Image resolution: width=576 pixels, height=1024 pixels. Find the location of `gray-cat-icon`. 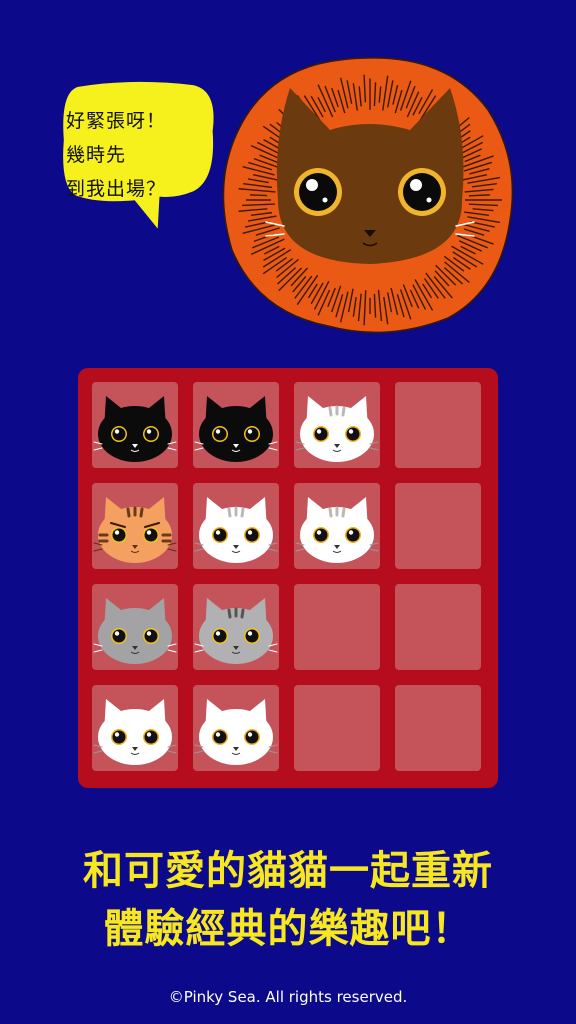

gray-cat-icon is located at coordinates (135, 631).